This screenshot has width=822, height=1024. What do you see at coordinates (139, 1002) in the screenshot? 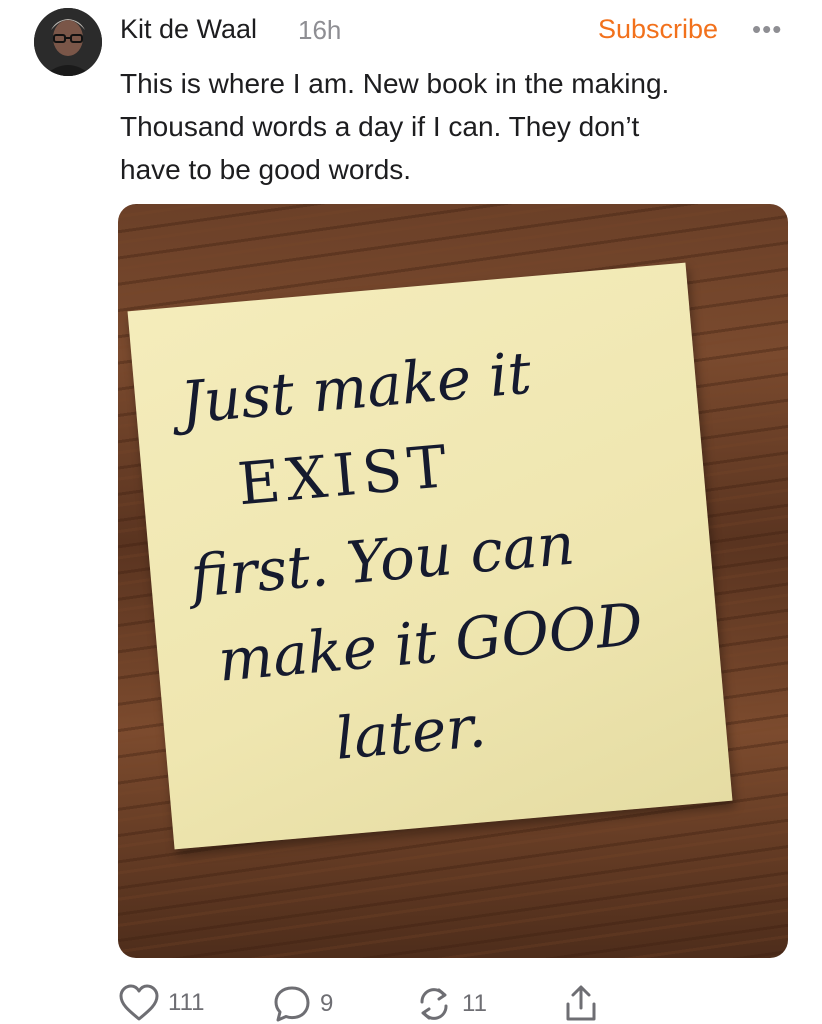
I see `heart-icon` at bounding box center [139, 1002].